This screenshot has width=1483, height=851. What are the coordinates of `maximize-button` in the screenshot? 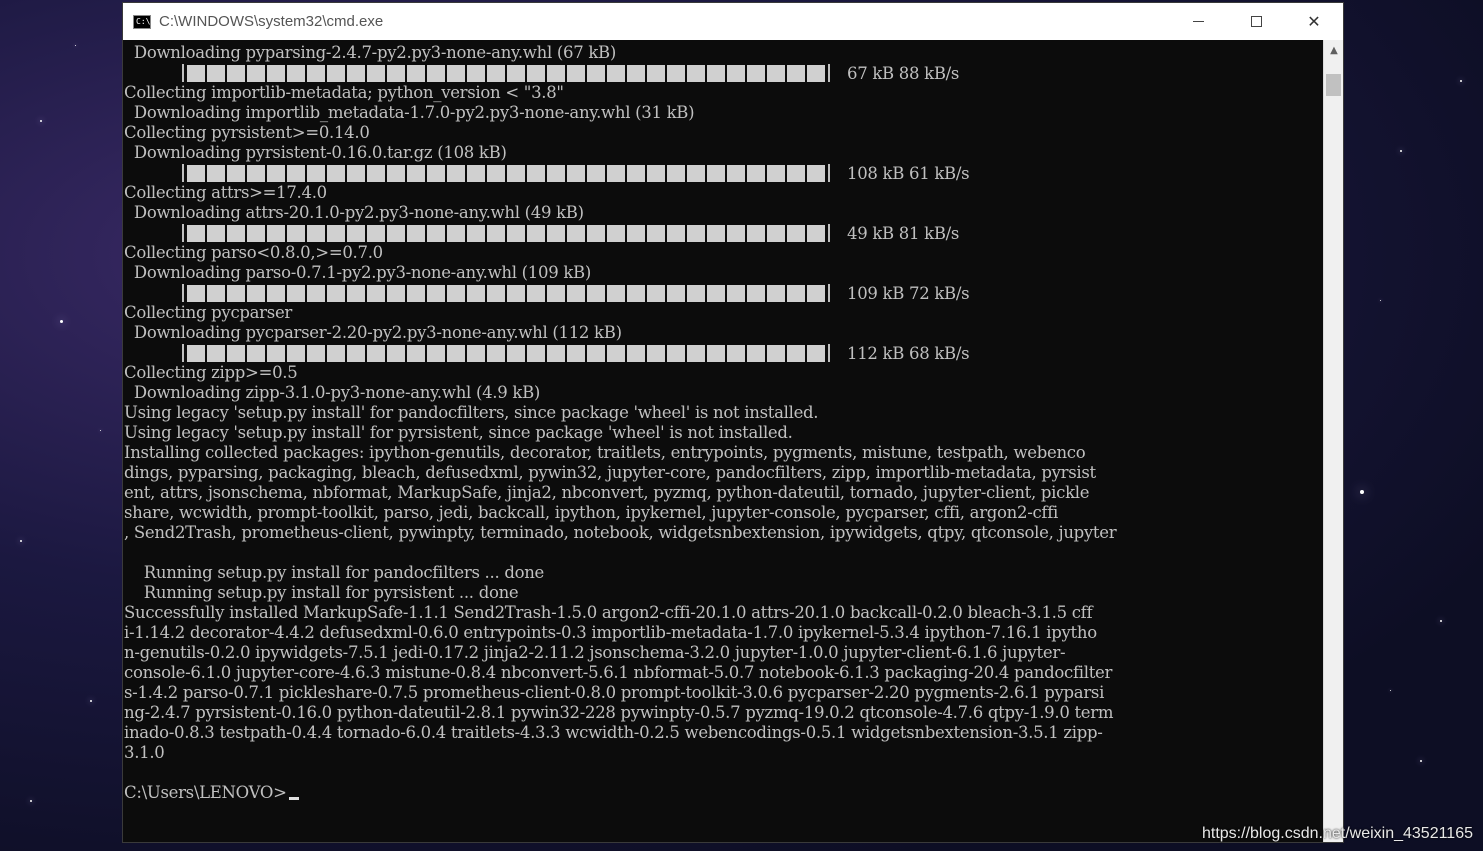 It's located at (1256, 21).